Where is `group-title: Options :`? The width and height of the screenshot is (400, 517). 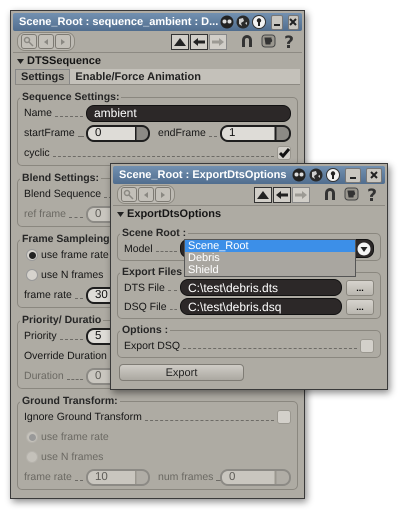 group-title: Options : is located at coordinates (145, 330).